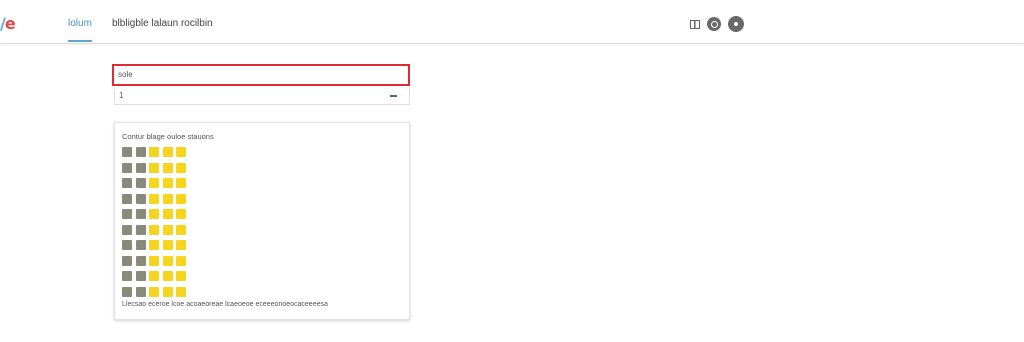 This screenshot has height=342, width=1024. What do you see at coordinates (125, 74) in the screenshot?
I see `highlighted-field-value: sole` at bounding box center [125, 74].